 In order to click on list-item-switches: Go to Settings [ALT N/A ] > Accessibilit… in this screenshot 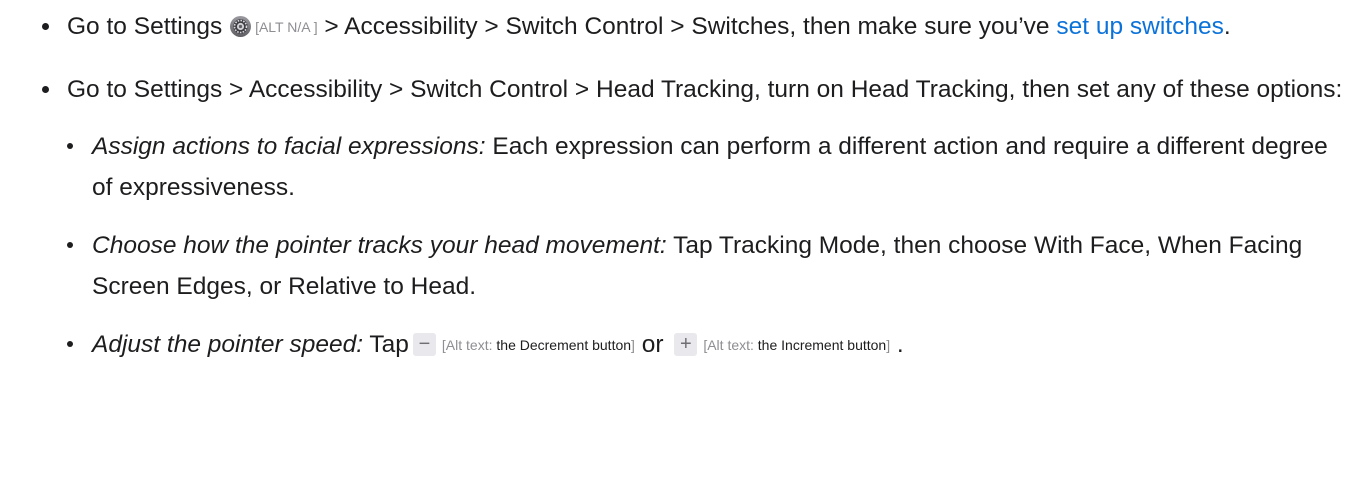, I will do `click(694, 27)`.